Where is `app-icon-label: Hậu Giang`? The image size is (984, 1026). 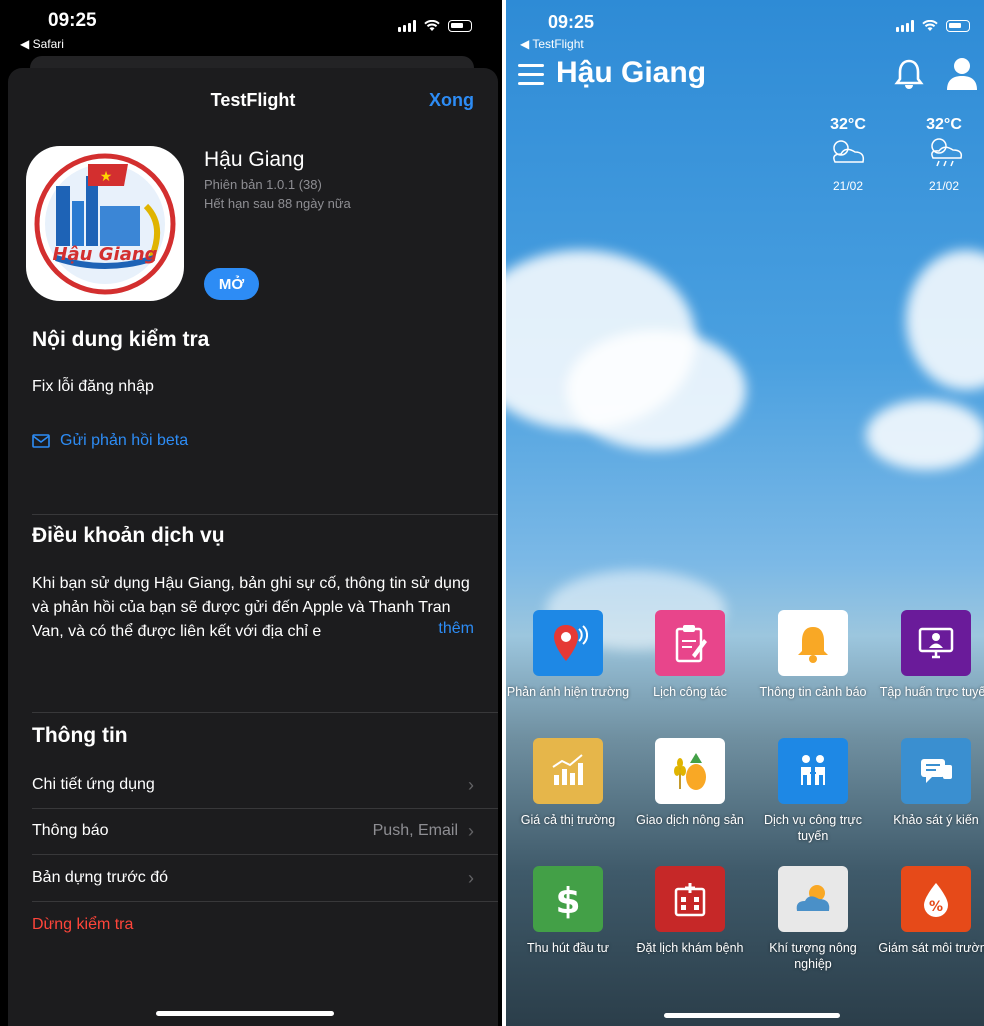
app-icon-label: Hậu Giang is located at coordinates (104, 254).